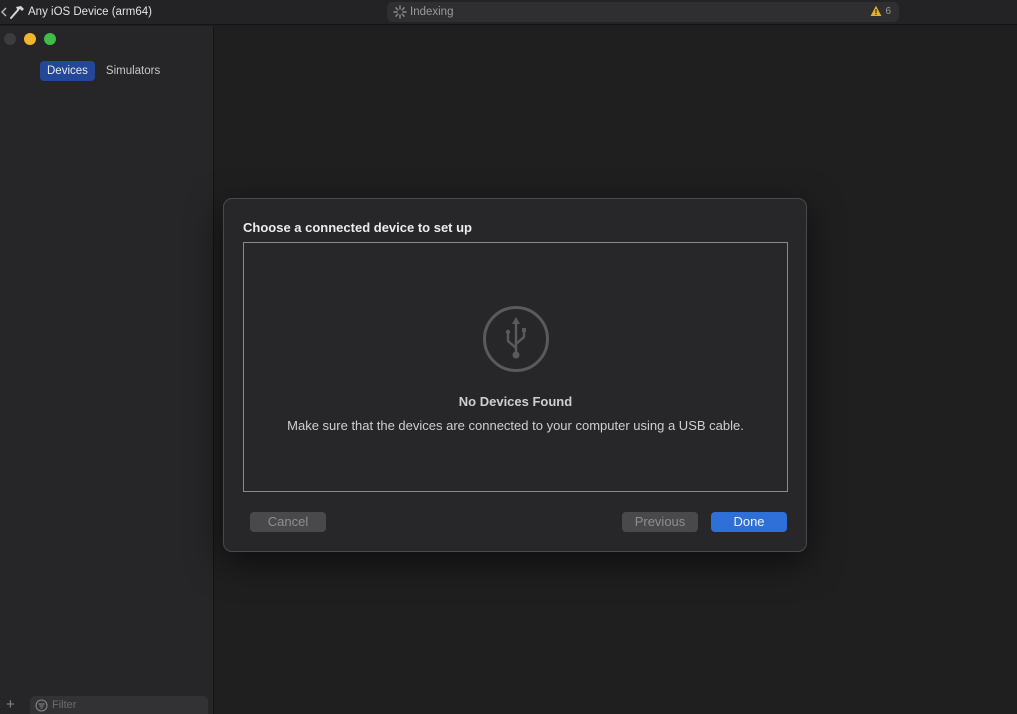 The image size is (1017, 714). What do you see at coordinates (50, 39) in the screenshot?
I see `zoom-window-button` at bounding box center [50, 39].